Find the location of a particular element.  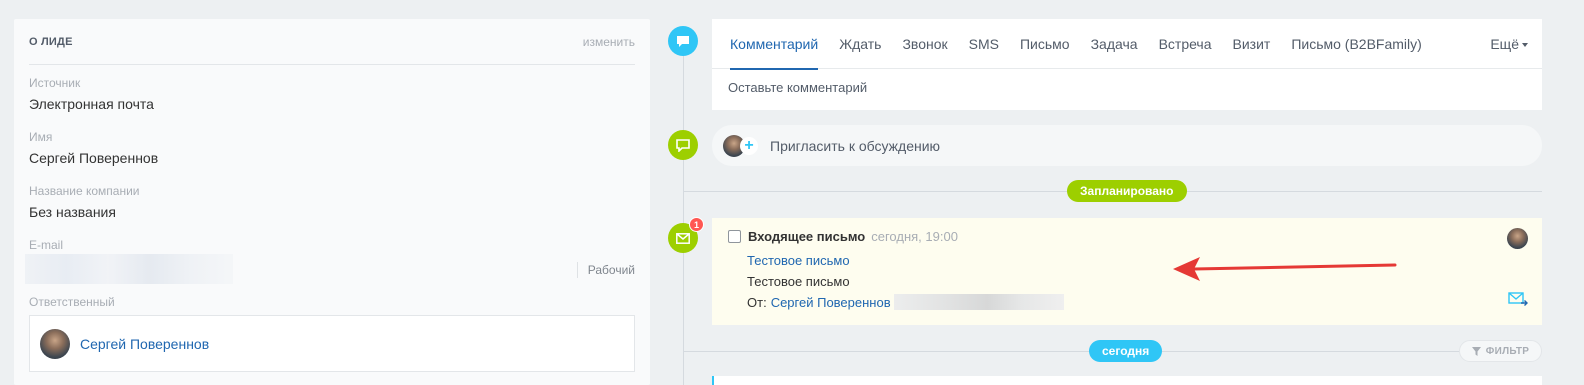

mail-subject-link: Тестовое письмо is located at coordinates (798, 260).